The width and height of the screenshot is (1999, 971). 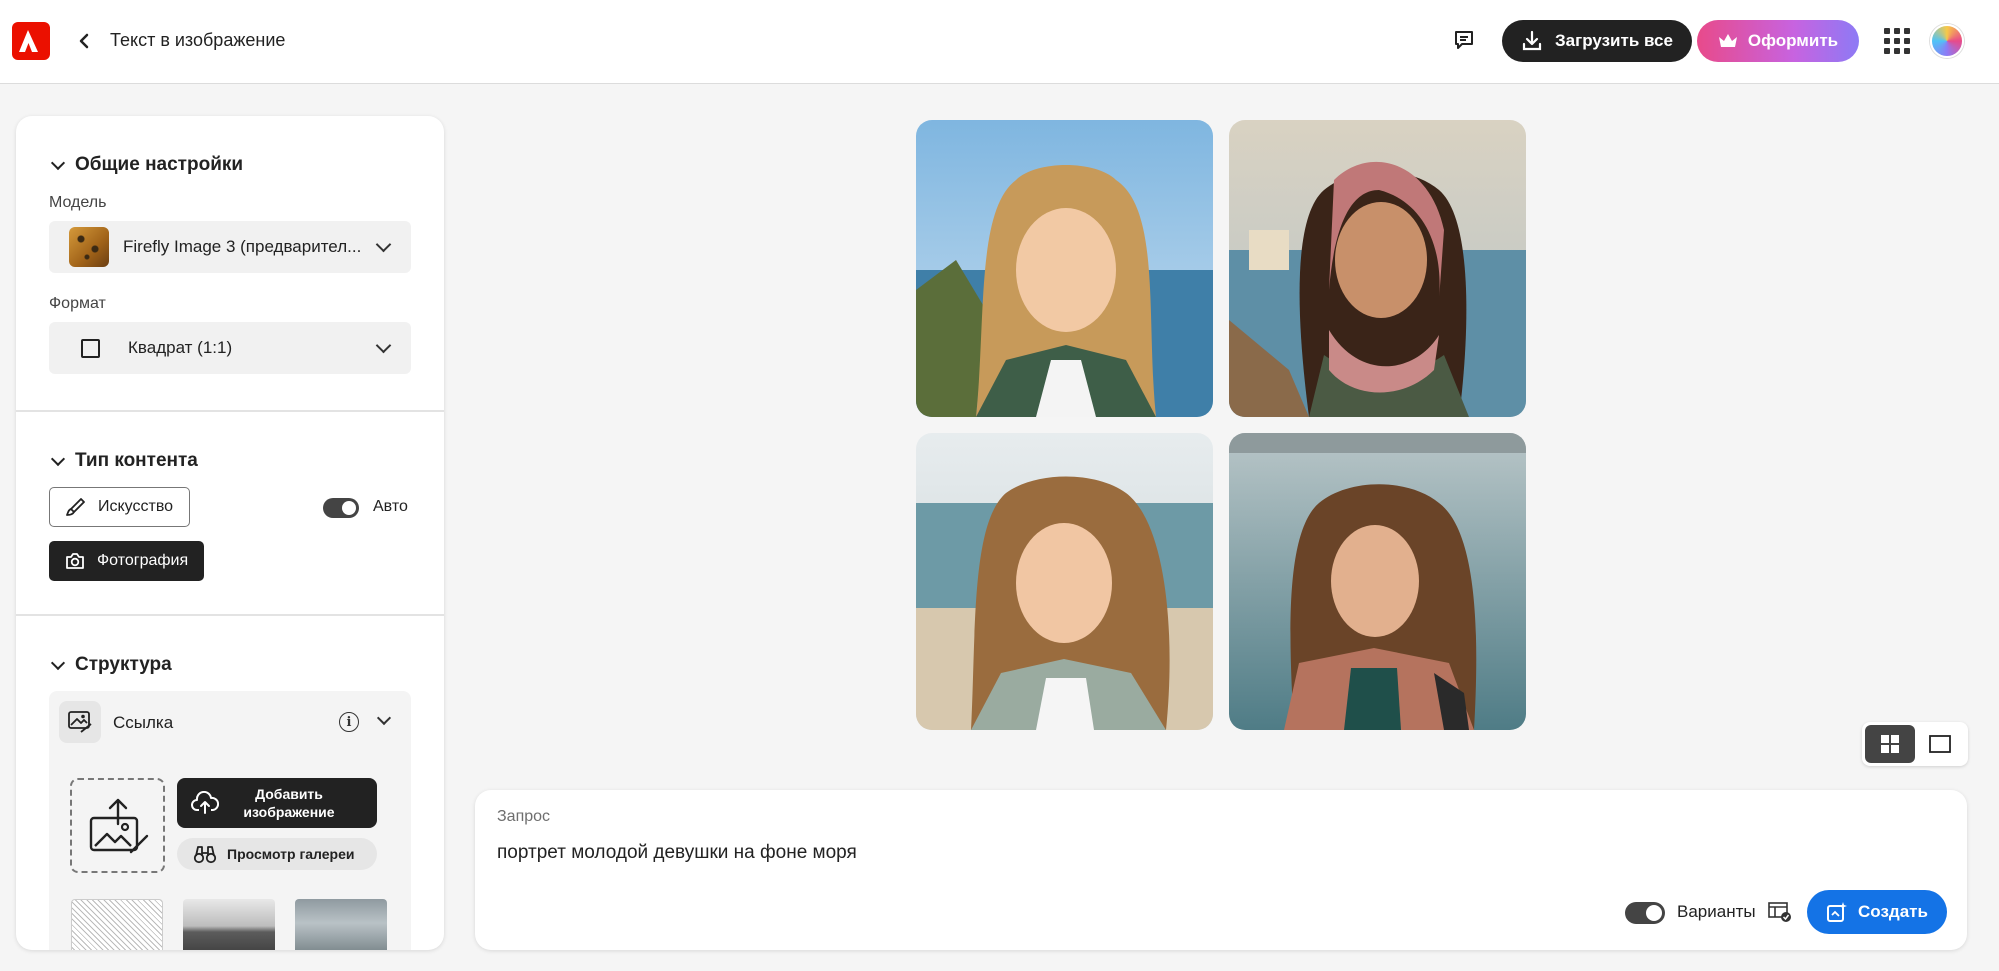 What do you see at coordinates (1793, 40) in the screenshot?
I see `upgrade-label: Оформить` at bounding box center [1793, 40].